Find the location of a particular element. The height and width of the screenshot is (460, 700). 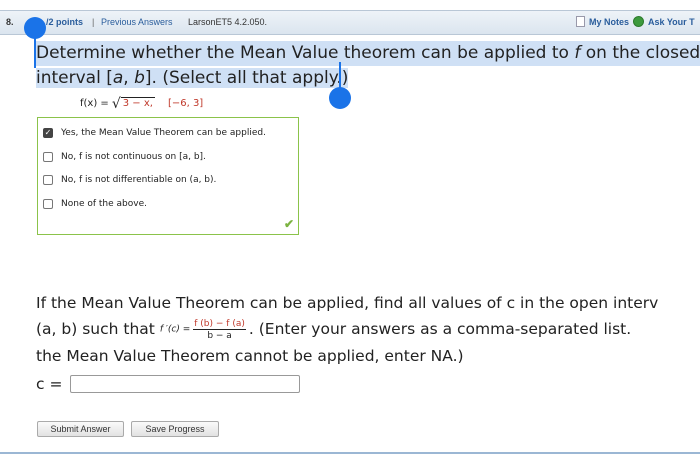

fraction-denominator: b − a is located at coordinates (219, 335).